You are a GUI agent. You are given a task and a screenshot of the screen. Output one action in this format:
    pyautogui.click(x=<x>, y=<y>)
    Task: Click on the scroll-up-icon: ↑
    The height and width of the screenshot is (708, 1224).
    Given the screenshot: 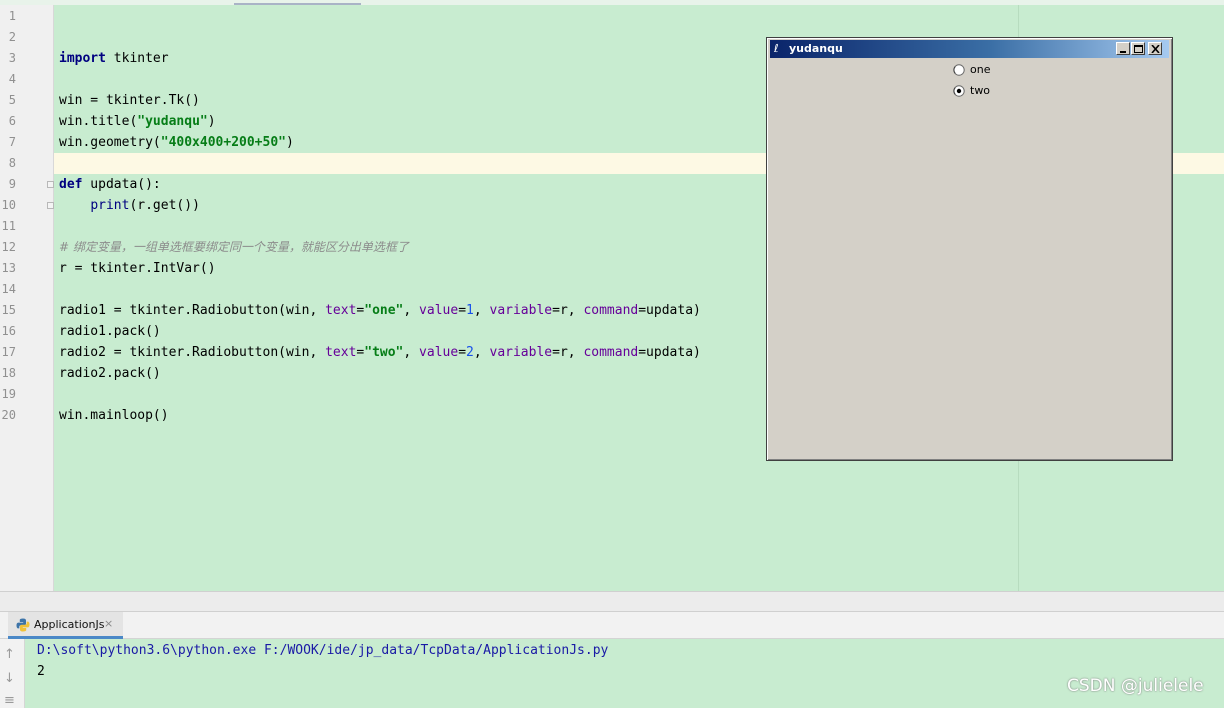 What is the action you would take?
    pyautogui.click(x=9, y=654)
    